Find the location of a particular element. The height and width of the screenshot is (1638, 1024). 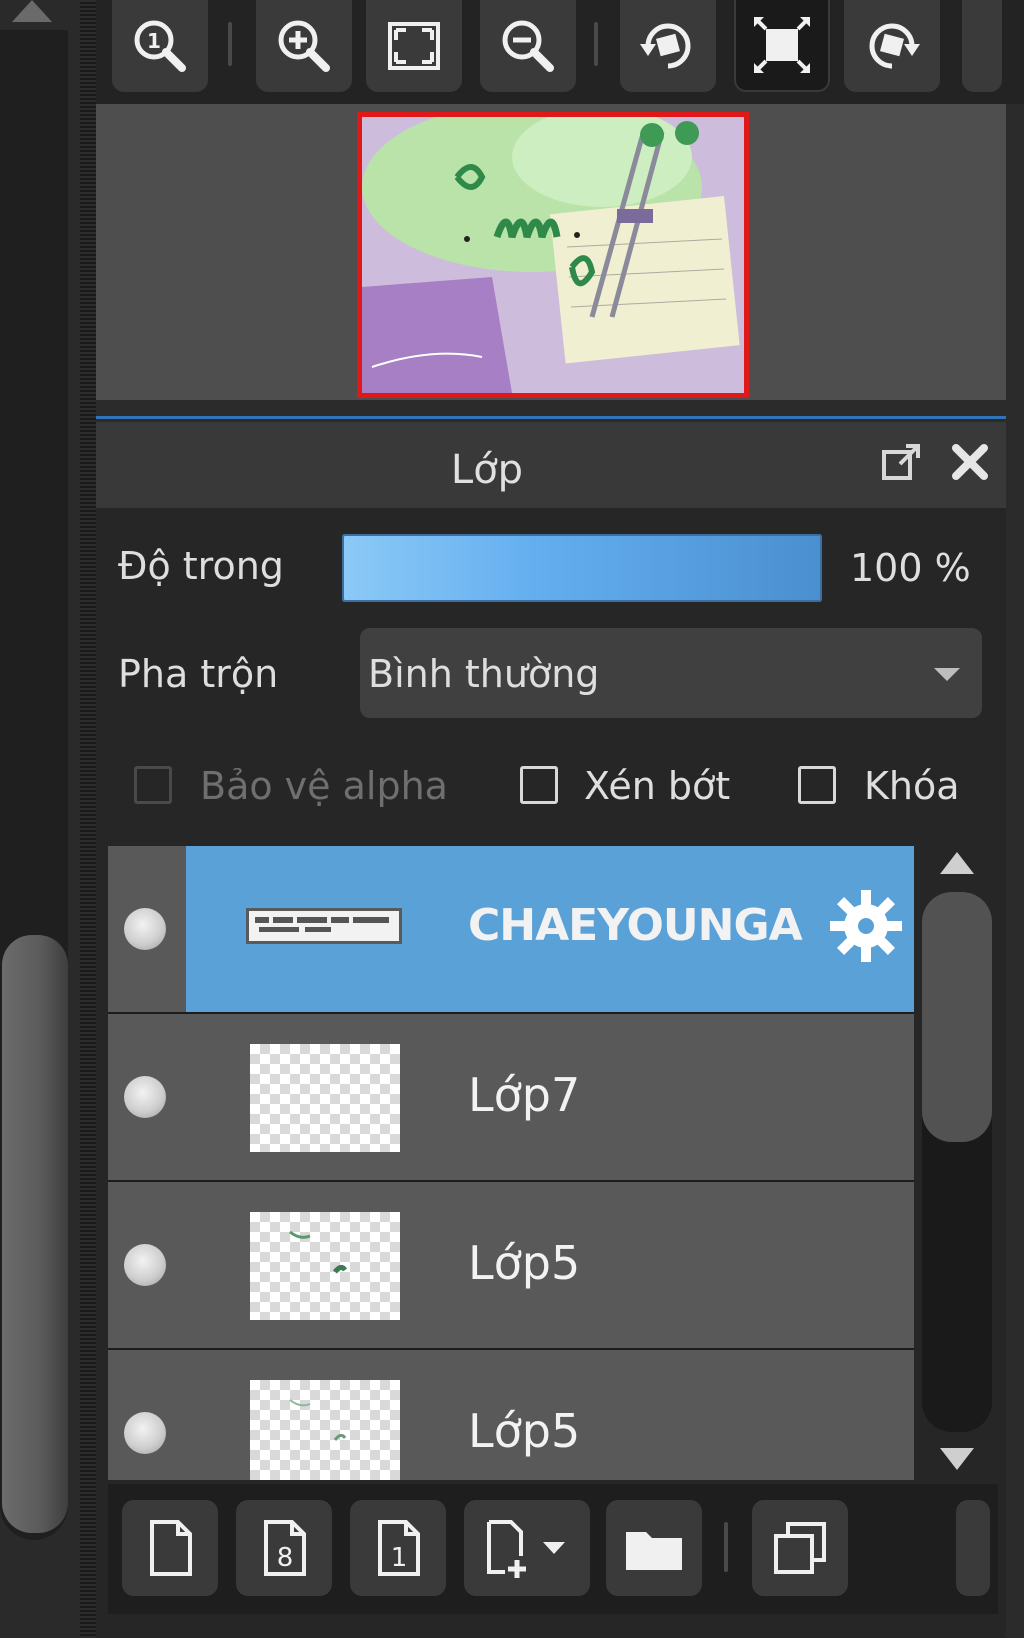

duplicate-layer-icon is located at coordinates (800, 1548).